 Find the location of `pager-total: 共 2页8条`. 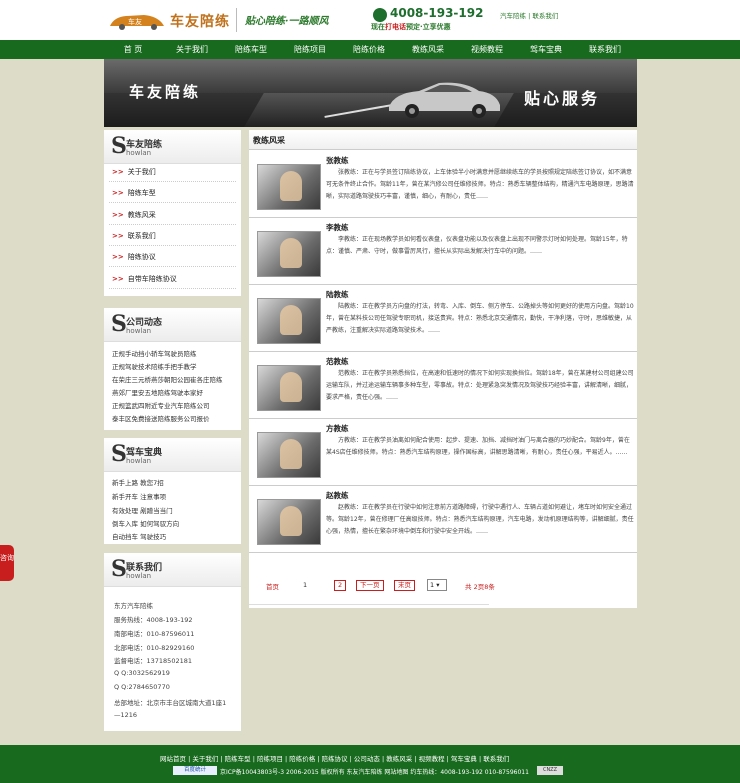

pager-total: 共 2页8条 is located at coordinates (480, 587).